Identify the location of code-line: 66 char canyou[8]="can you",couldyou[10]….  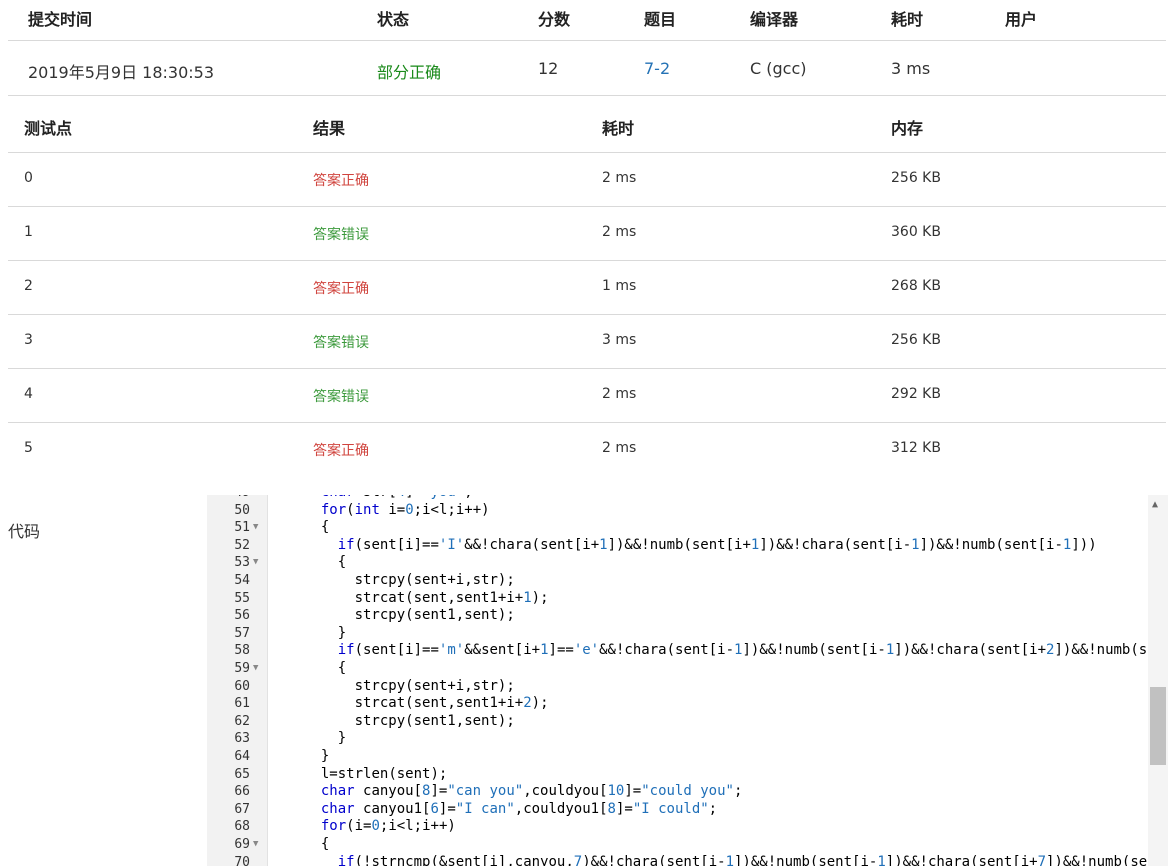
(677, 792).